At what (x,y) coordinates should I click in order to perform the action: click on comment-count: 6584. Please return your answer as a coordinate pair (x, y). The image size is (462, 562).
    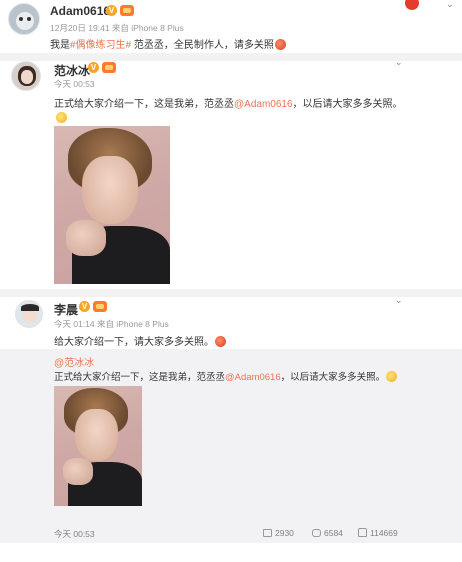
    Looking at the image, I should click on (327, 533).